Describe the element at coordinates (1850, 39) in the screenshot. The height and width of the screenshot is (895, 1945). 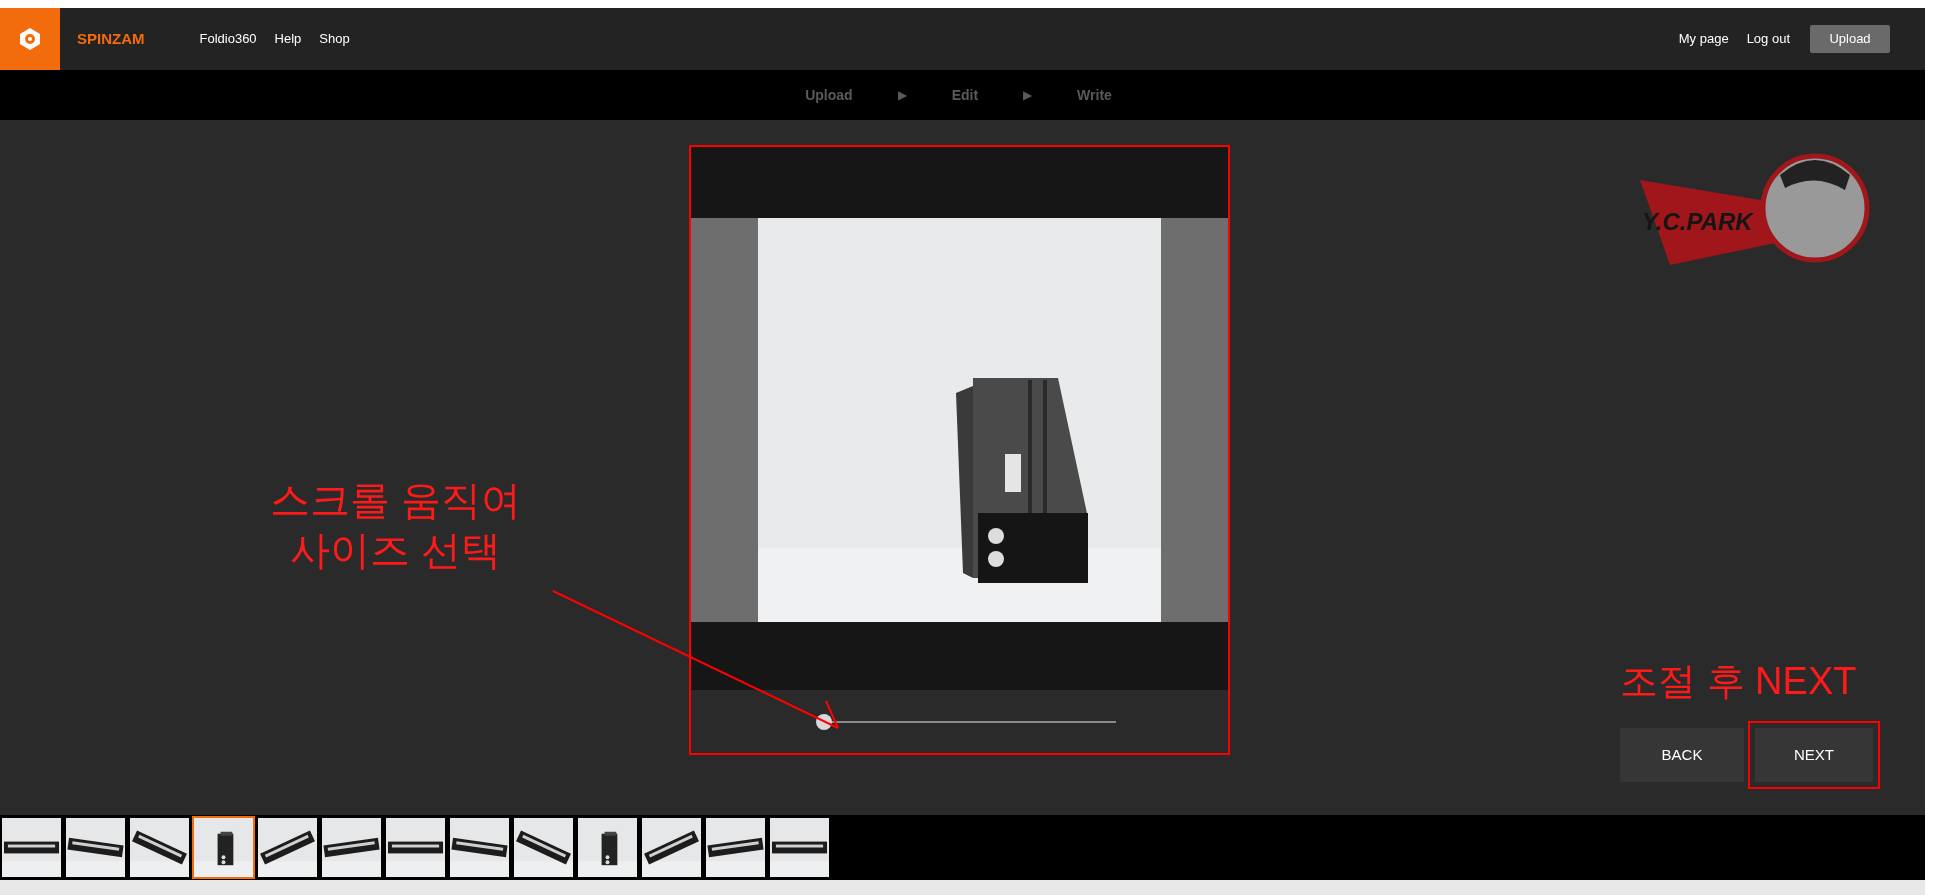
I see `upload-button: Upload` at that location.